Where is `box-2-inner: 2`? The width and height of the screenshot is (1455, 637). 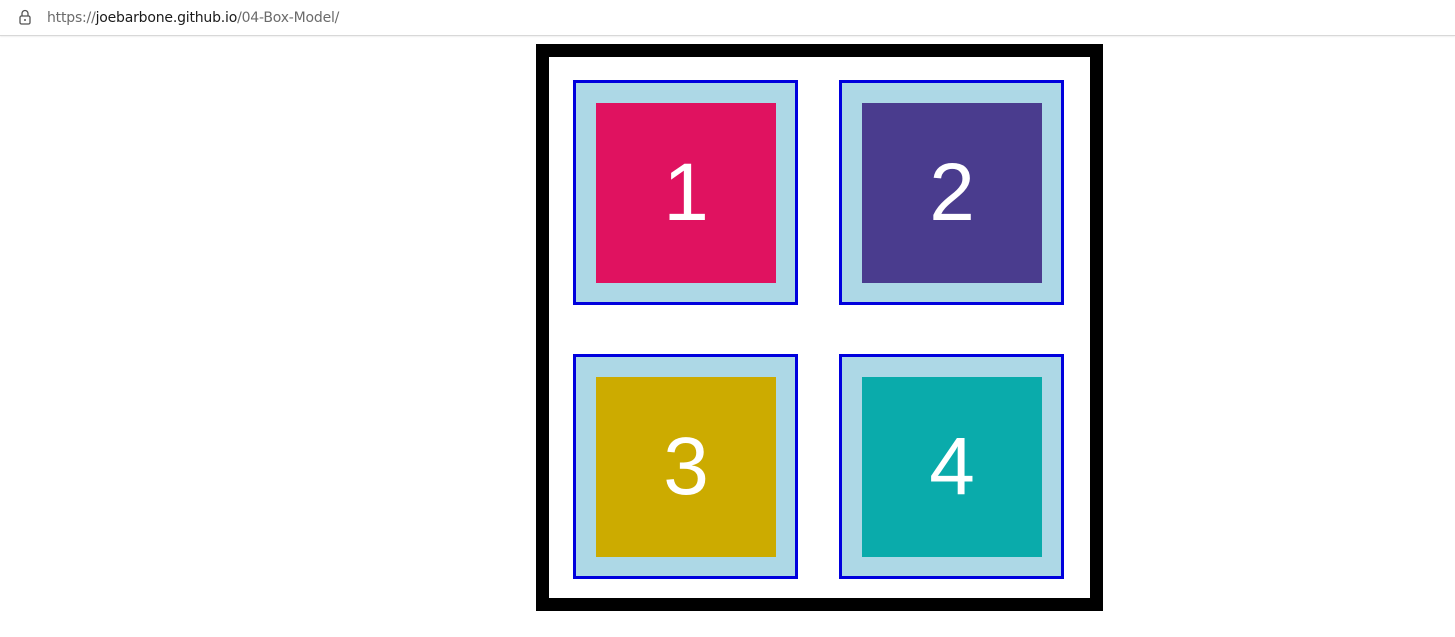 box-2-inner: 2 is located at coordinates (952, 193).